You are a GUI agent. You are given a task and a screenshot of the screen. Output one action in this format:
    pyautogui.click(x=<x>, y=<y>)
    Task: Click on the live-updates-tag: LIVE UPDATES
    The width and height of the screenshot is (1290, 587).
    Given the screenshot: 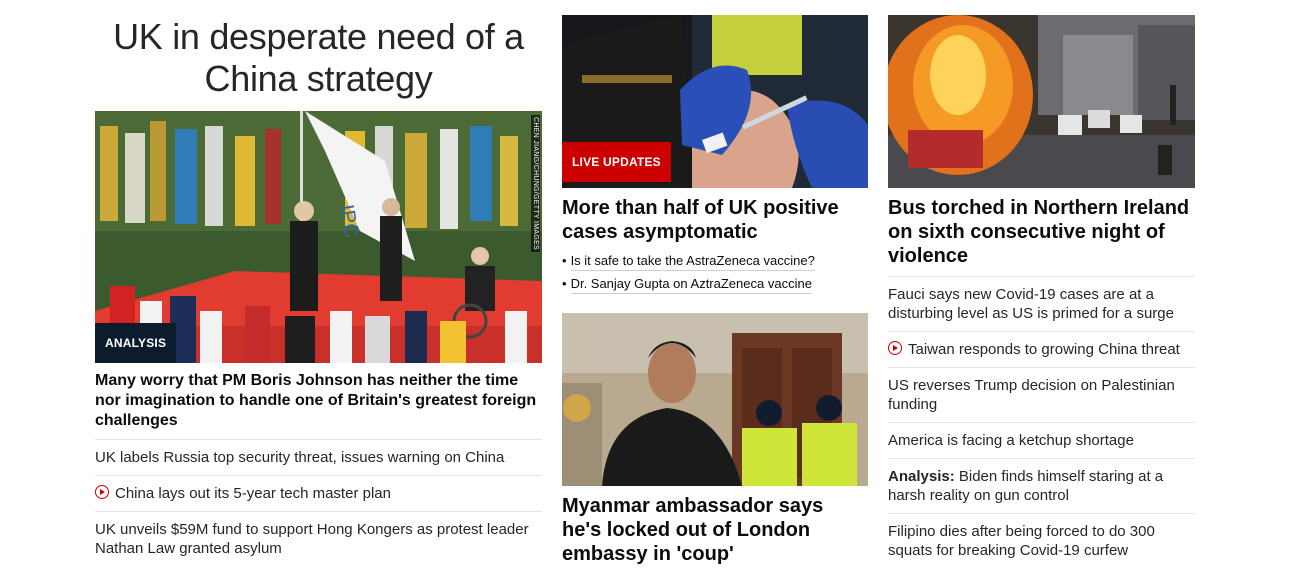 What is the action you would take?
    pyautogui.click(x=616, y=162)
    